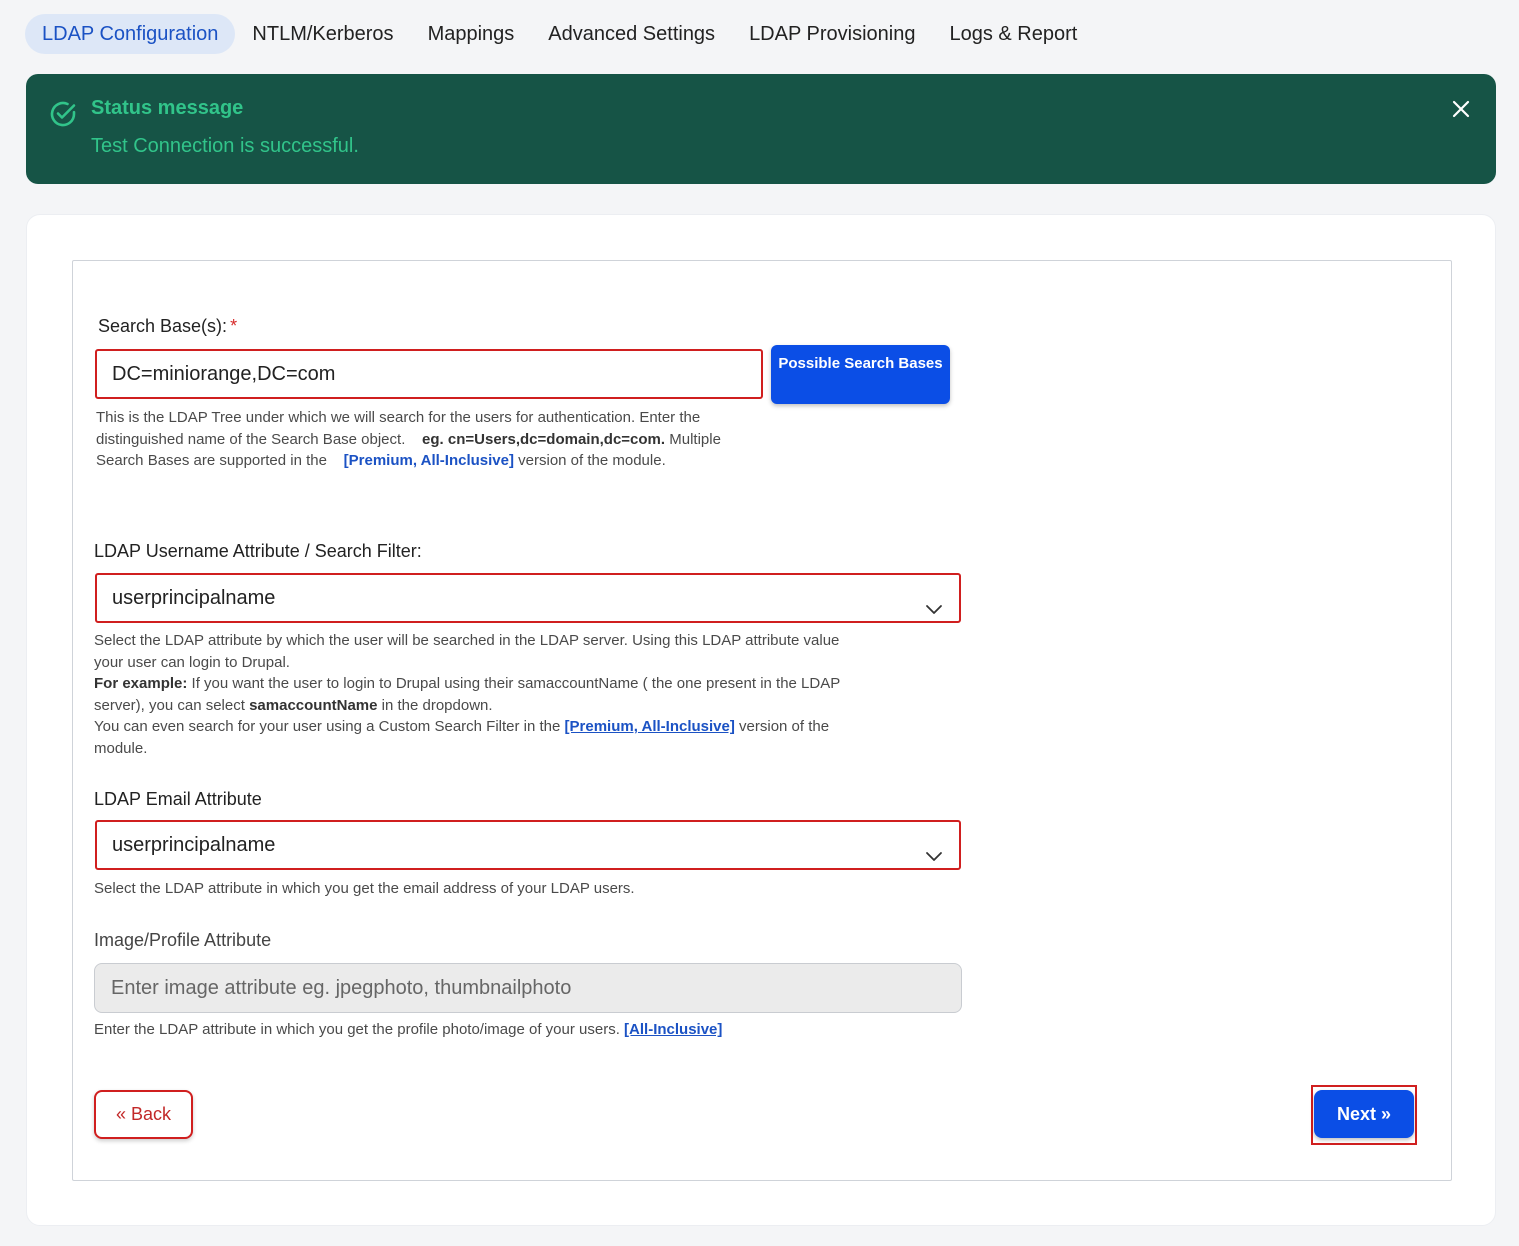 The image size is (1519, 1246). Describe the element at coordinates (225, 146) in the screenshot. I see `status-text: Test Connection is successful.` at that location.